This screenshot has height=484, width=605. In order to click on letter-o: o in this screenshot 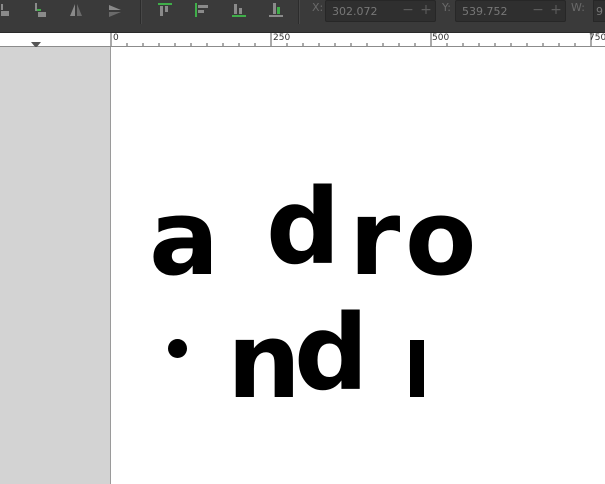, I will do `click(440, 238)`.